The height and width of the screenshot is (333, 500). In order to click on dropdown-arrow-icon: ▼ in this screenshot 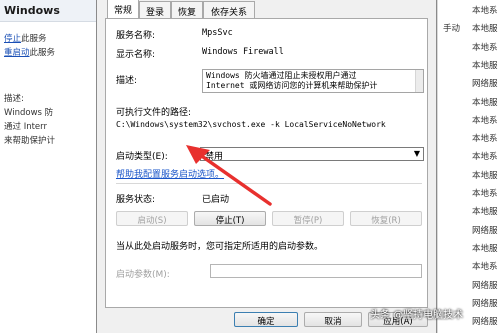, I will do `click(416, 153)`.